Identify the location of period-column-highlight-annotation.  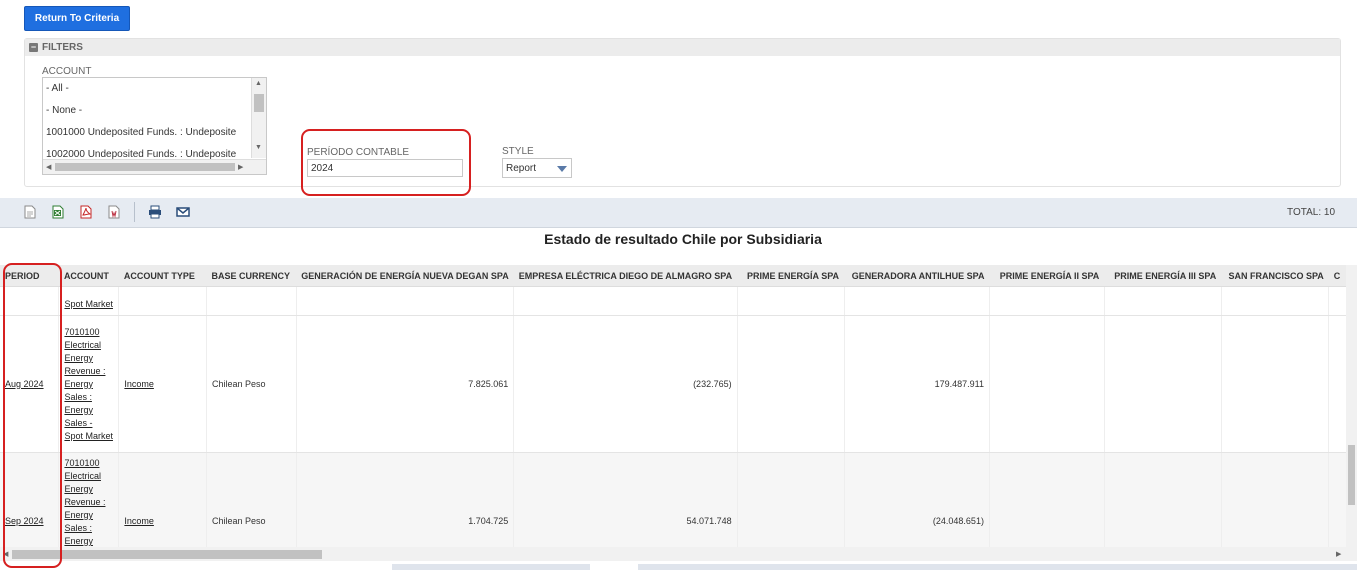
(32, 415).